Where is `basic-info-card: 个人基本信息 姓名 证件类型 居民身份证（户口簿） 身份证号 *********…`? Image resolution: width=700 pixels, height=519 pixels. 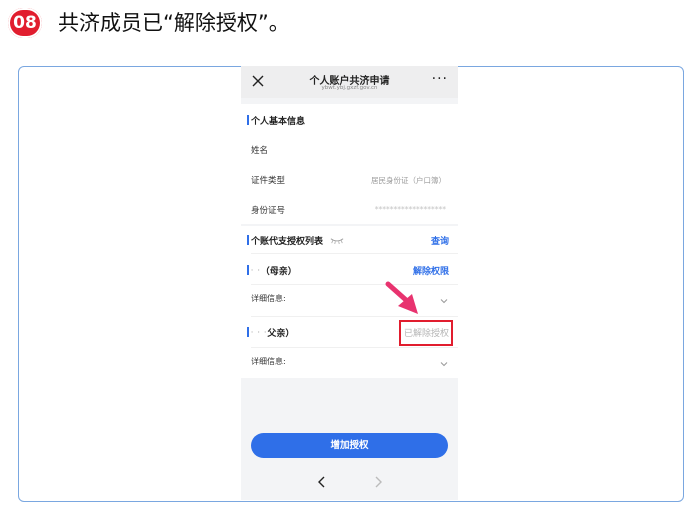
basic-info-card: 个人基本信息 姓名 证件类型 居民身份证（户口簿） 身份证号 *********… is located at coordinates (349, 164).